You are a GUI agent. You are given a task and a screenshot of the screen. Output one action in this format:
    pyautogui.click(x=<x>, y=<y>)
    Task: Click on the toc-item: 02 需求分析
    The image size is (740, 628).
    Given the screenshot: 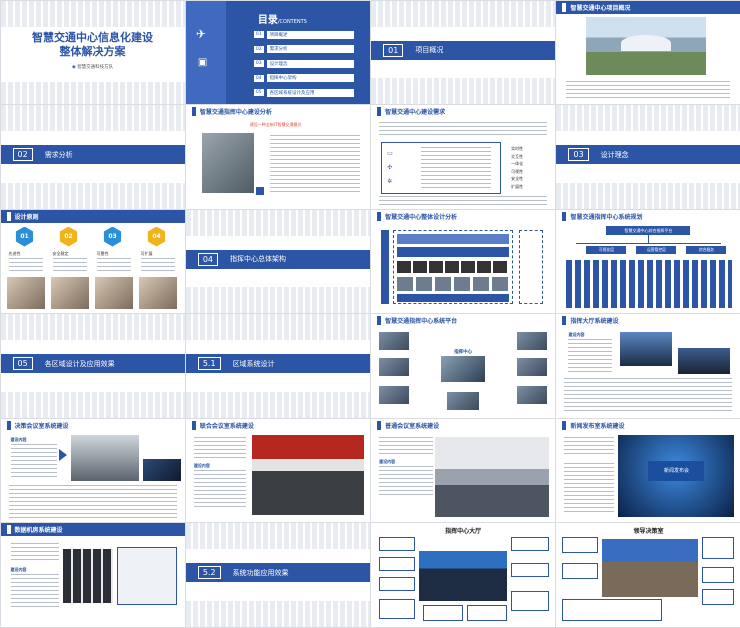 What is the action you would take?
    pyautogui.click(x=303, y=49)
    